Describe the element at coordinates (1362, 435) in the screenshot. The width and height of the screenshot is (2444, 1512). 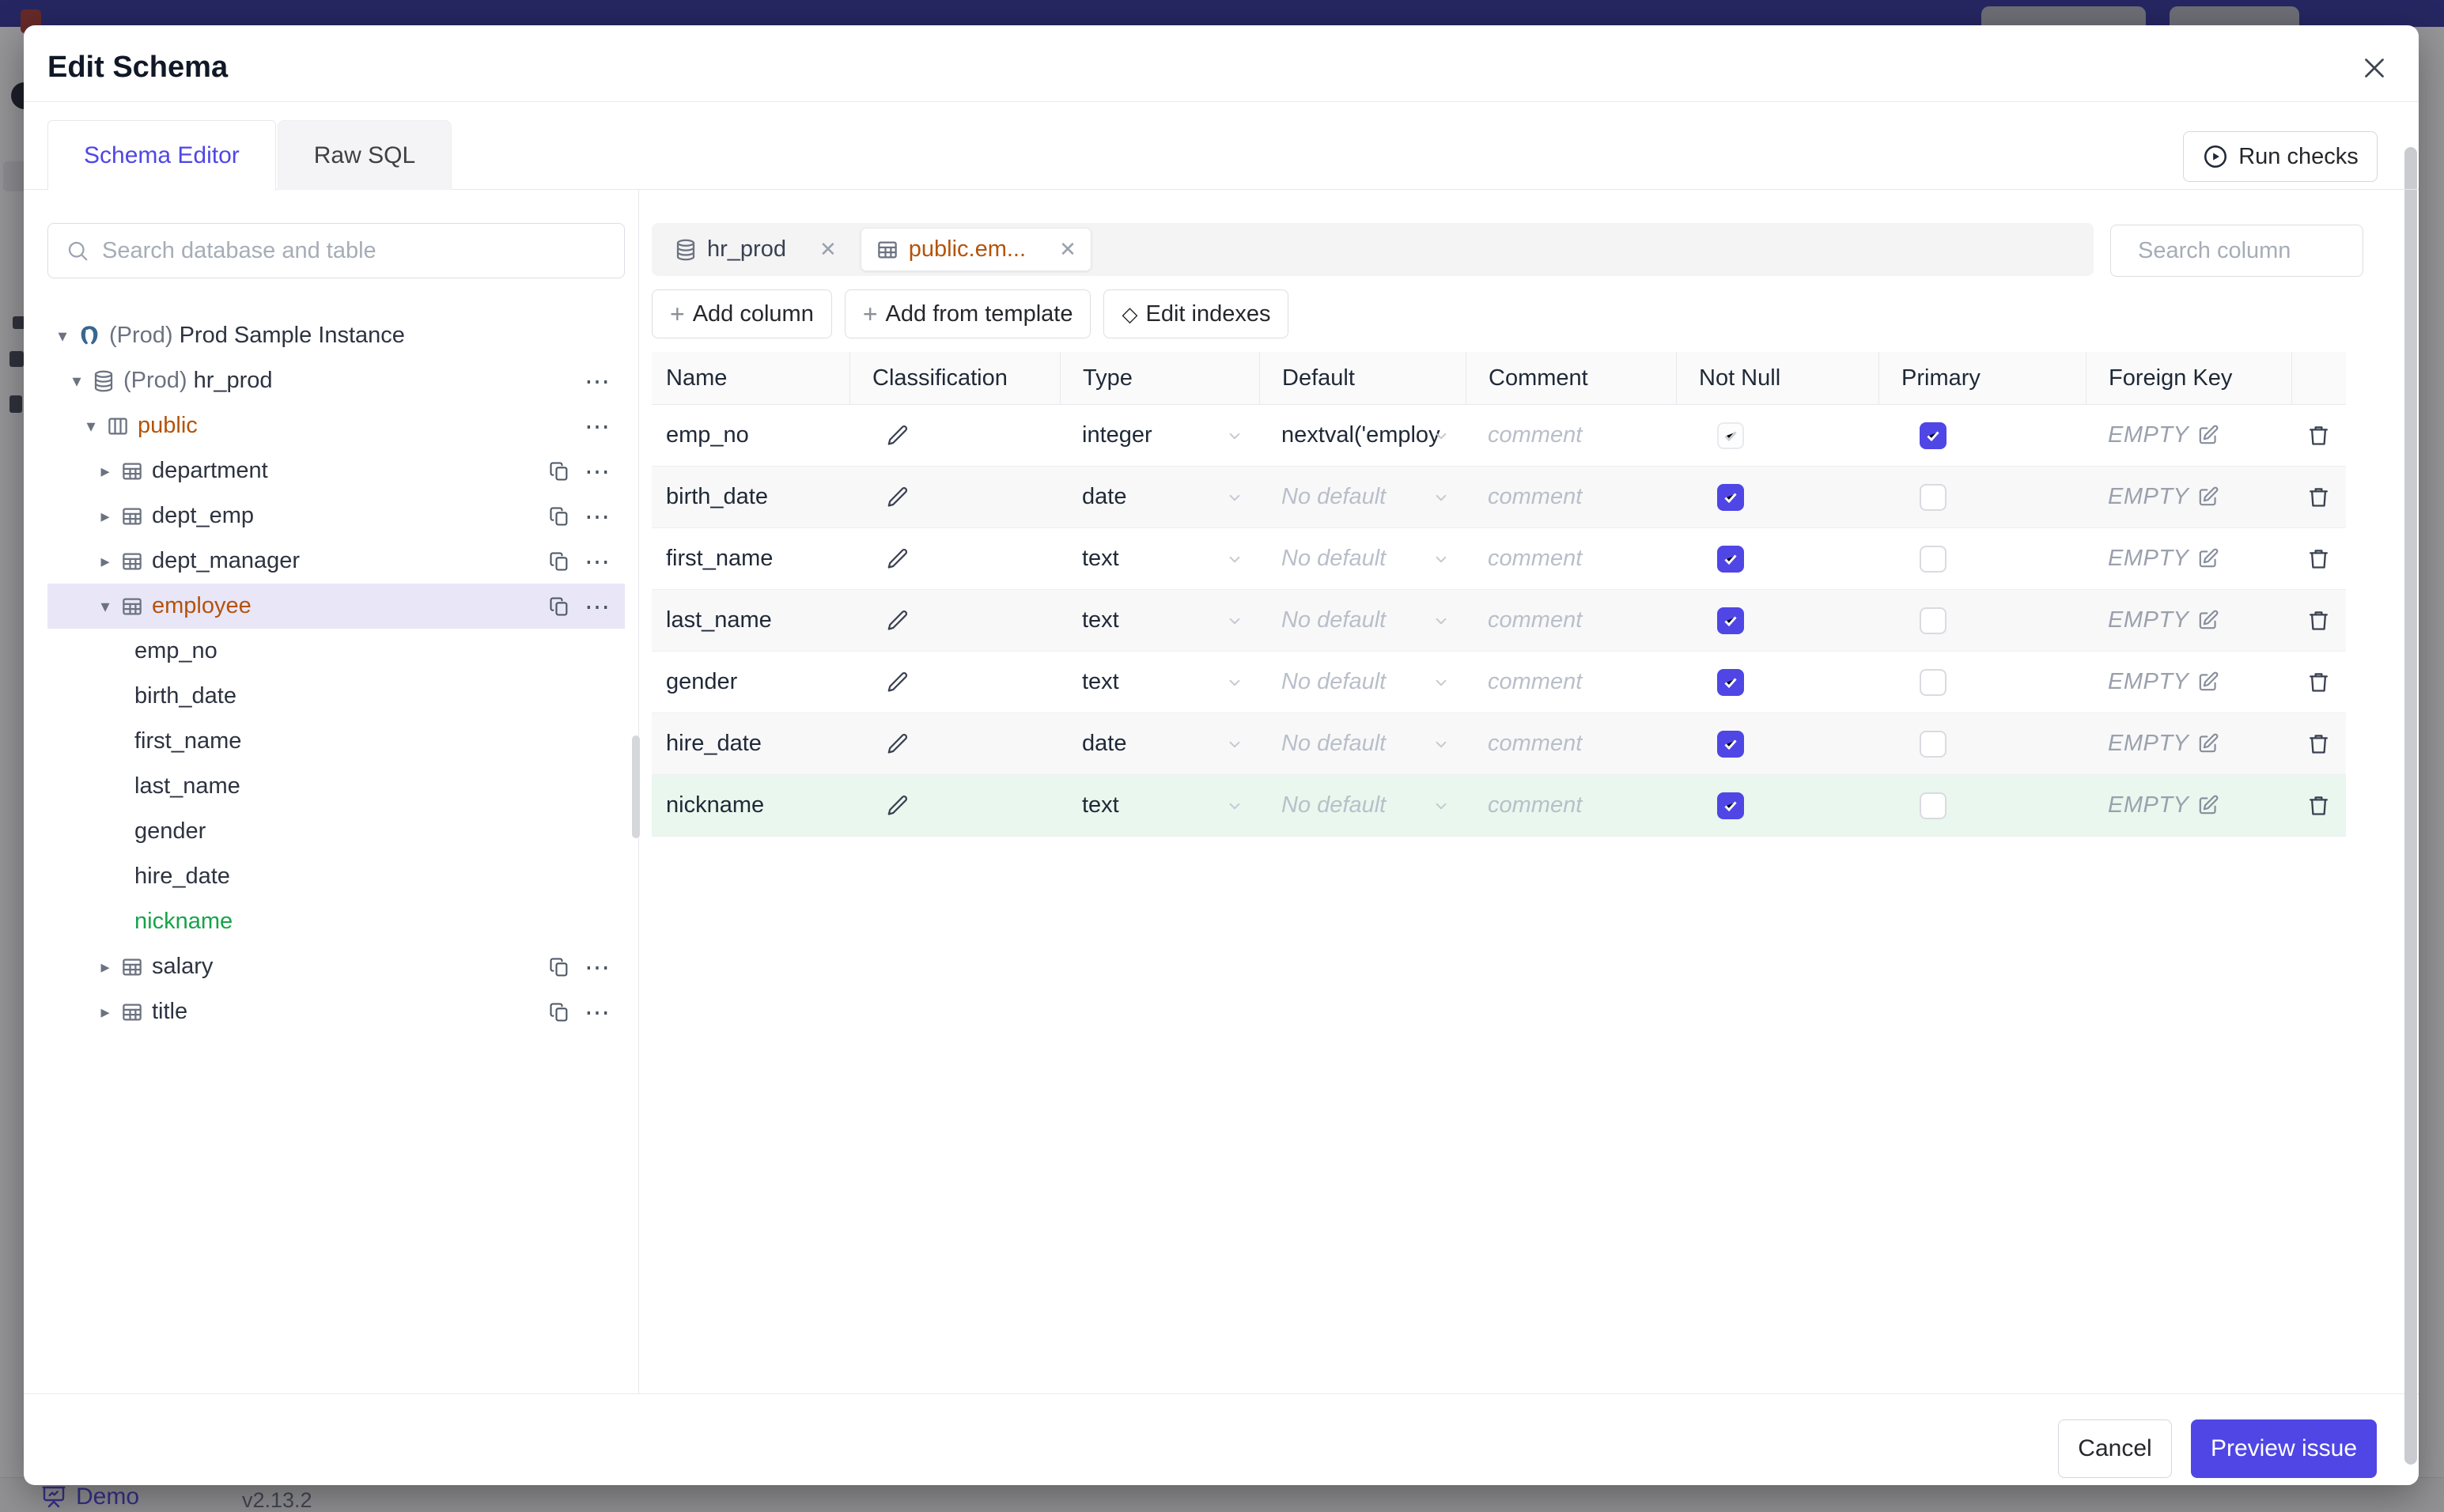
I see `default-select: nextval('employ` at that location.